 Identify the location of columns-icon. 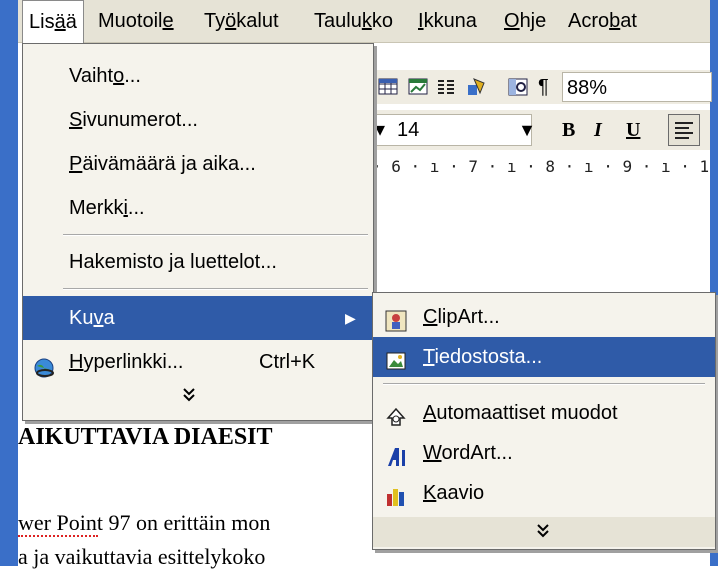
(446, 87).